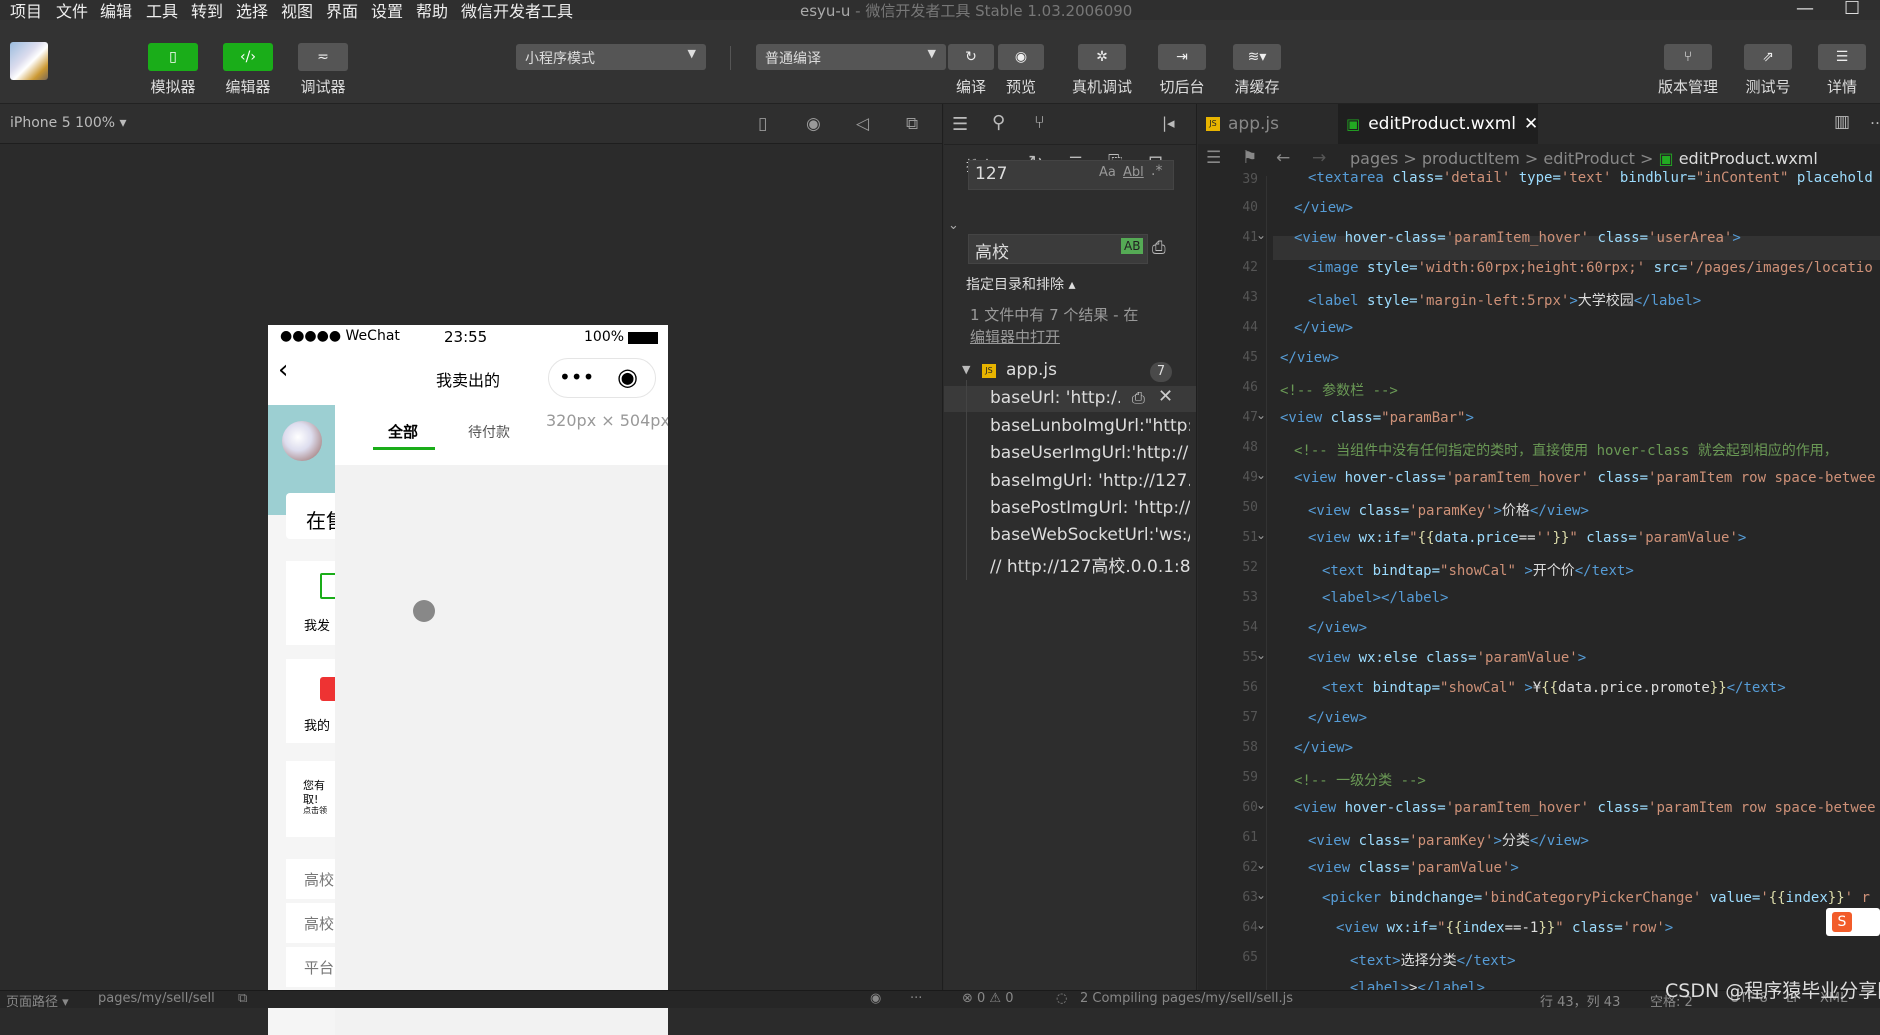 This screenshot has width=1880, height=1035. Describe the element at coordinates (1102, 57) in the screenshot. I see `remote-debug-button: ✲` at that location.